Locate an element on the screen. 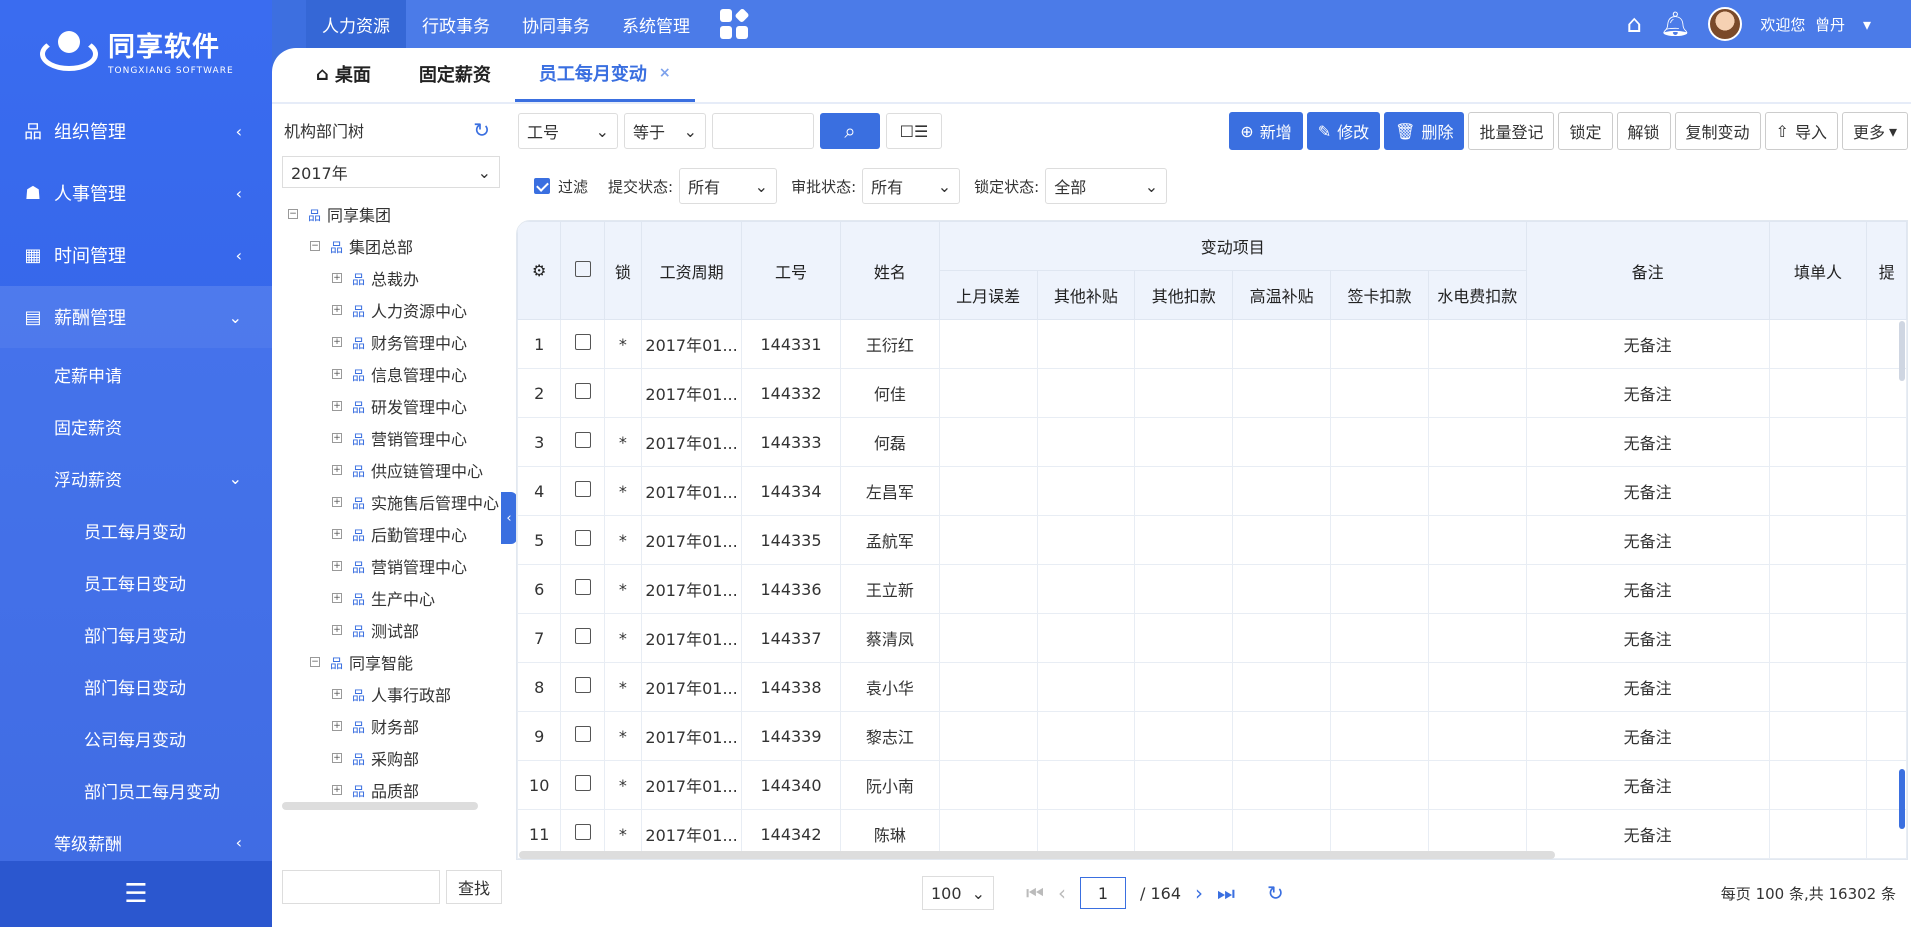 The image size is (1911, 927). field-select: 工号 ⌄ is located at coordinates (568, 131).